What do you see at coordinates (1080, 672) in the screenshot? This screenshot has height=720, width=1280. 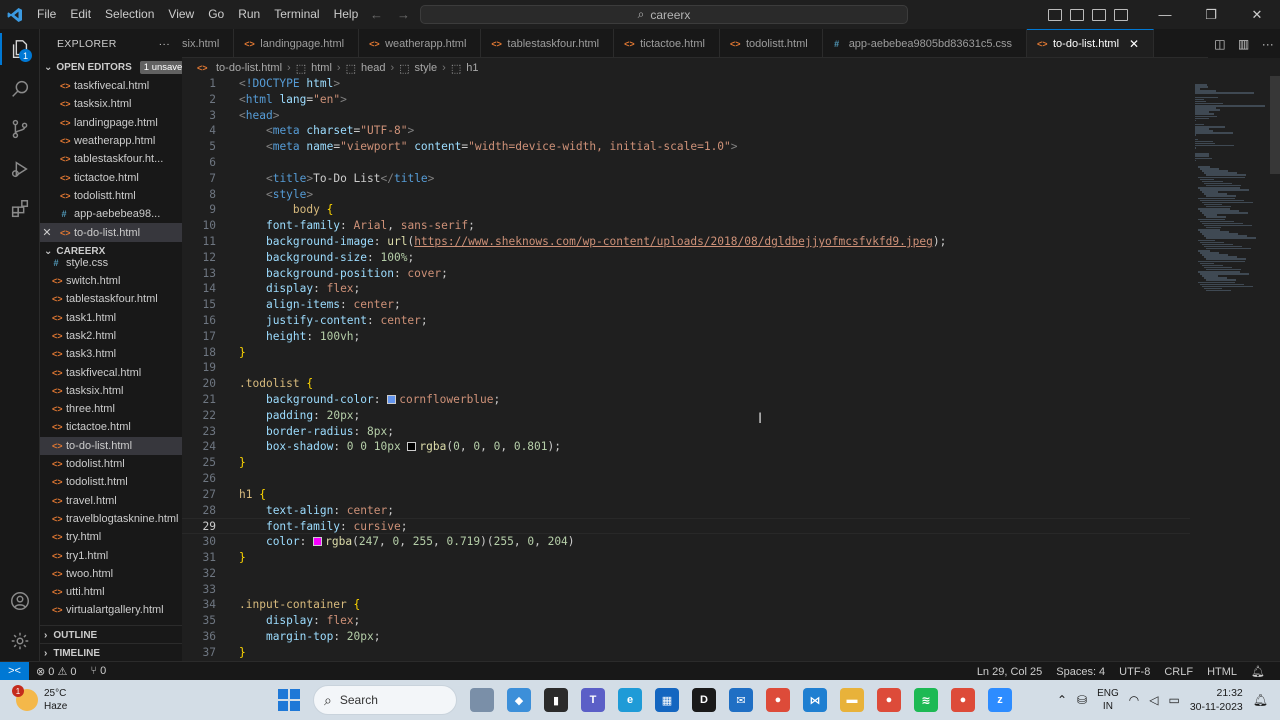 I see `indentation: Spaces: 4` at bounding box center [1080, 672].